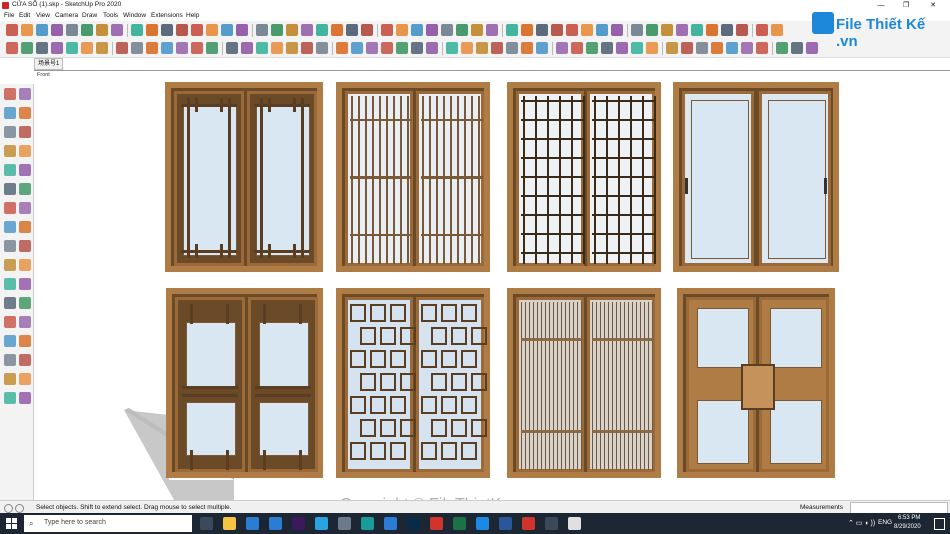 The width and height of the screenshot is (950, 534). What do you see at coordinates (252, 523) in the screenshot?
I see `store-taskbar-icon` at bounding box center [252, 523].